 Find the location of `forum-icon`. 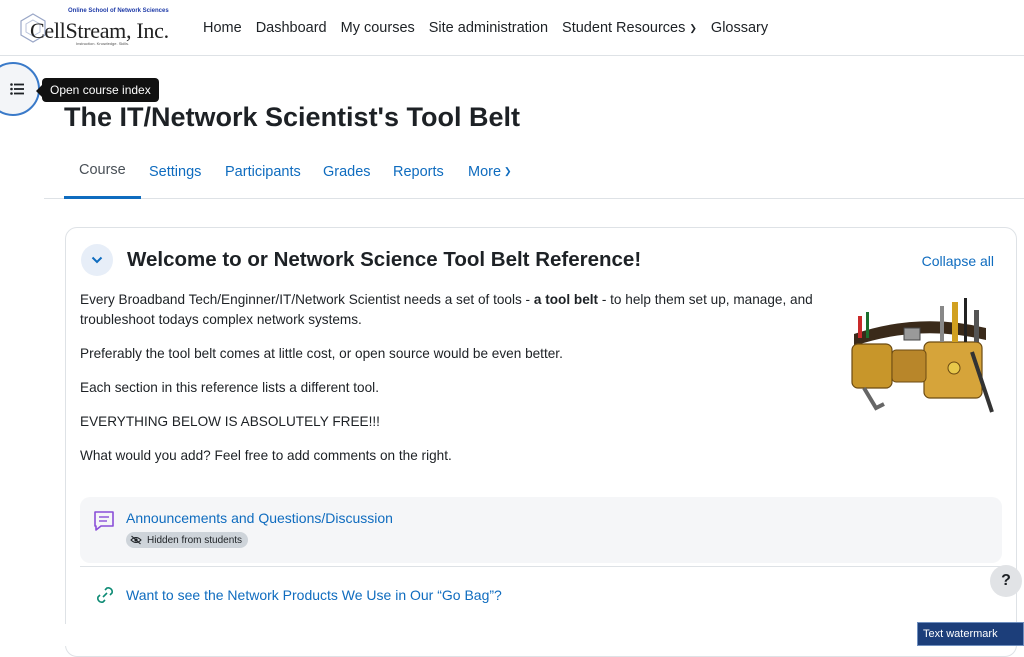

forum-icon is located at coordinates (104, 521).